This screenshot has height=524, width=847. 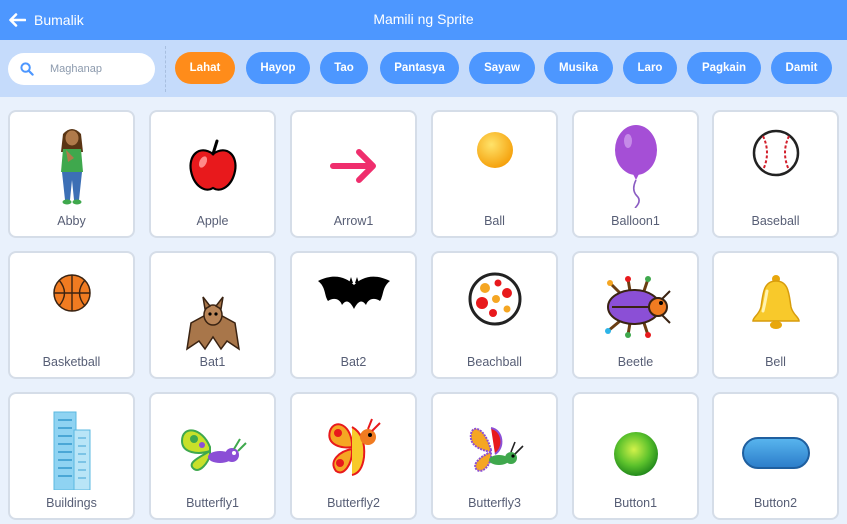 What do you see at coordinates (801, 68) in the screenshot?
I see `tag-damit: Damit` at bounding box center [801, 68].